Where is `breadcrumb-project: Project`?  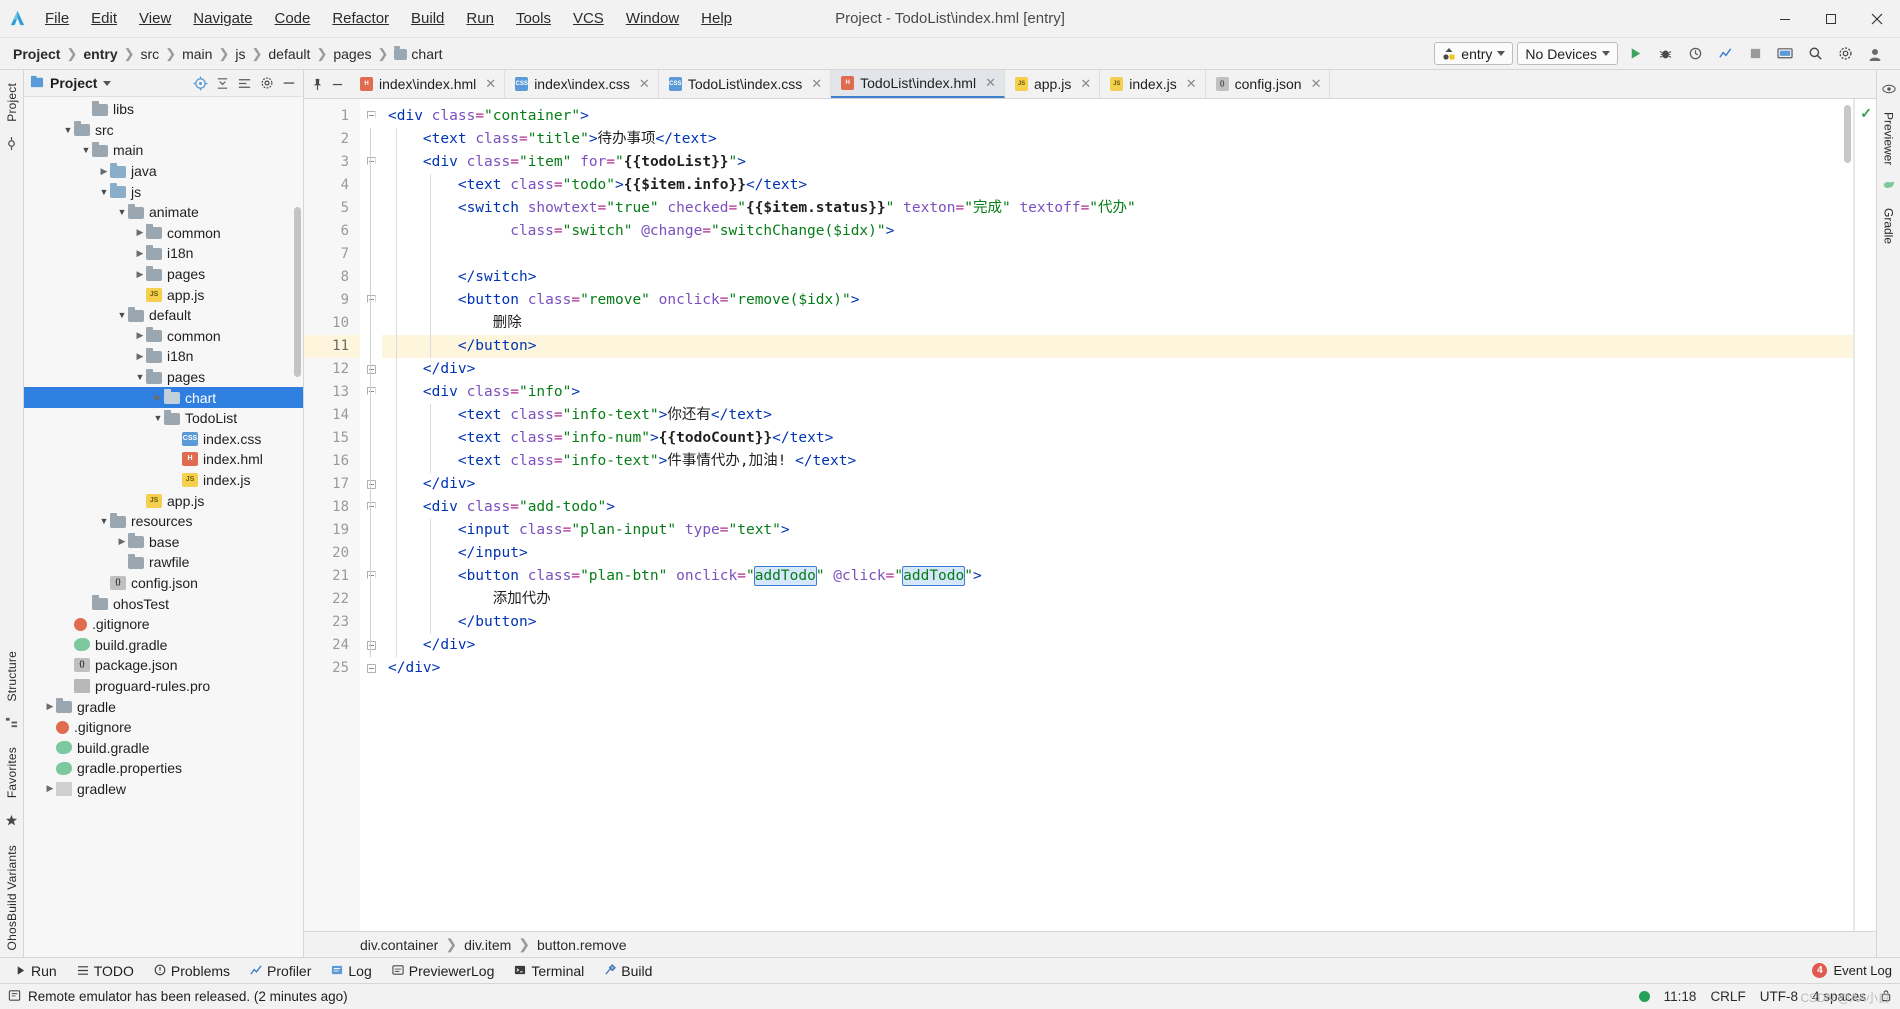 breadcrumb-project: Project is located at coordinates (36, 54).